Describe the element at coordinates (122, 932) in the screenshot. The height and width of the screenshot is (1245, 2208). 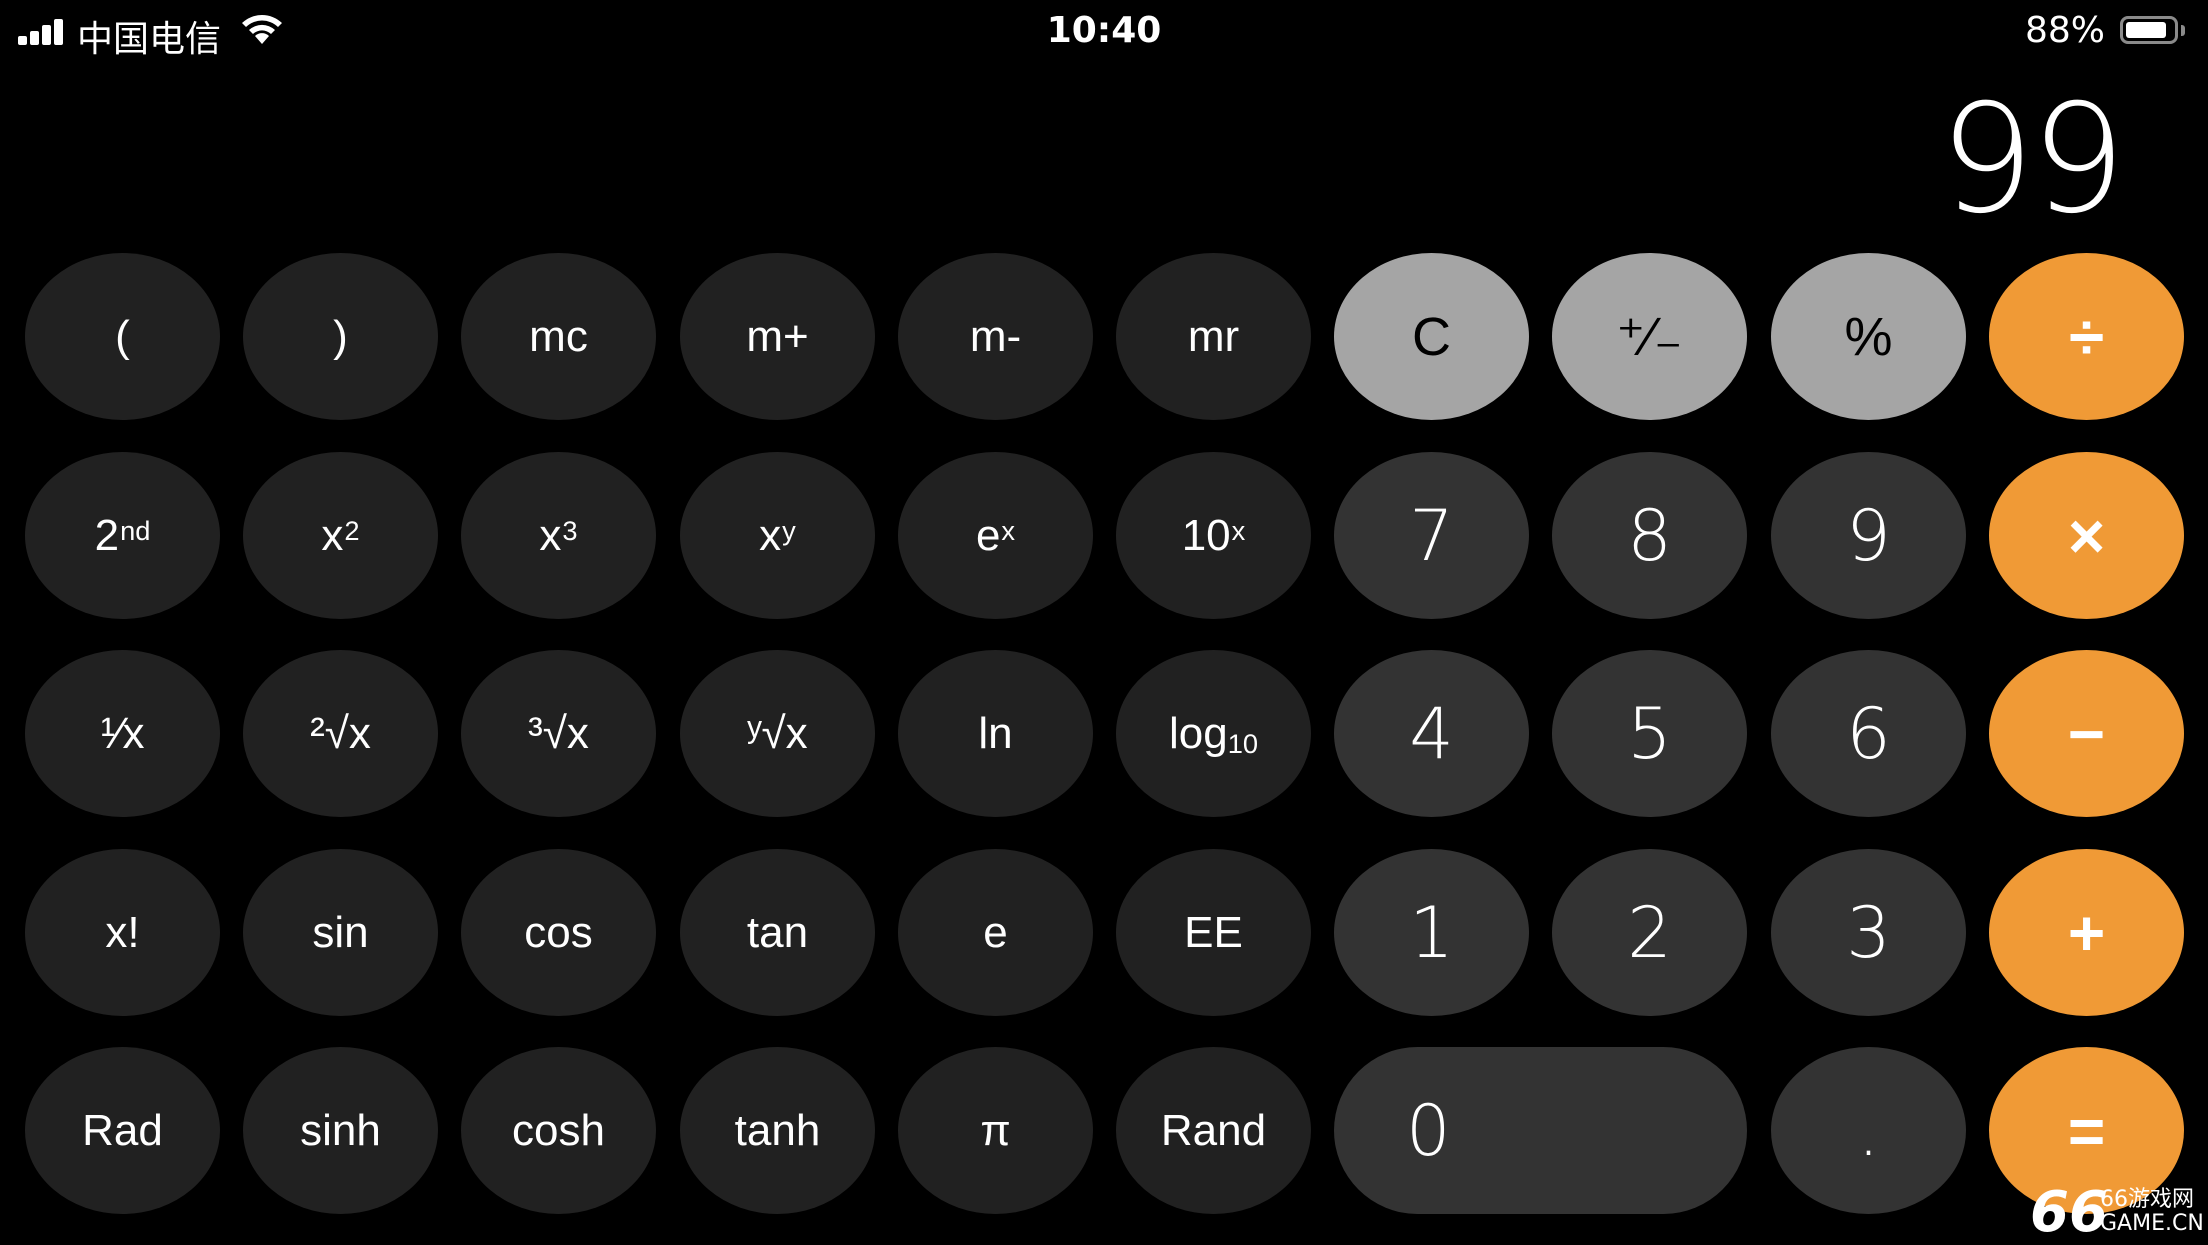
I see `factorial-button: x!` at that location.